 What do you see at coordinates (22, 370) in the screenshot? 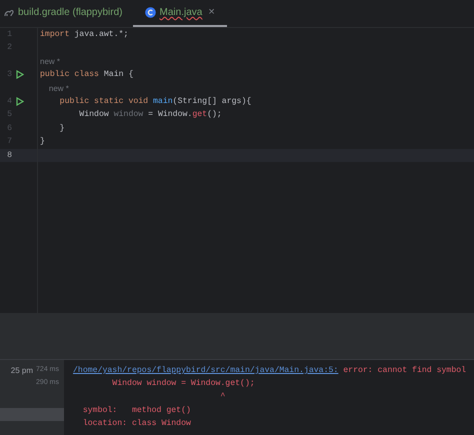
I see `build-time: 25 pm` at bounding box center [22, 370].